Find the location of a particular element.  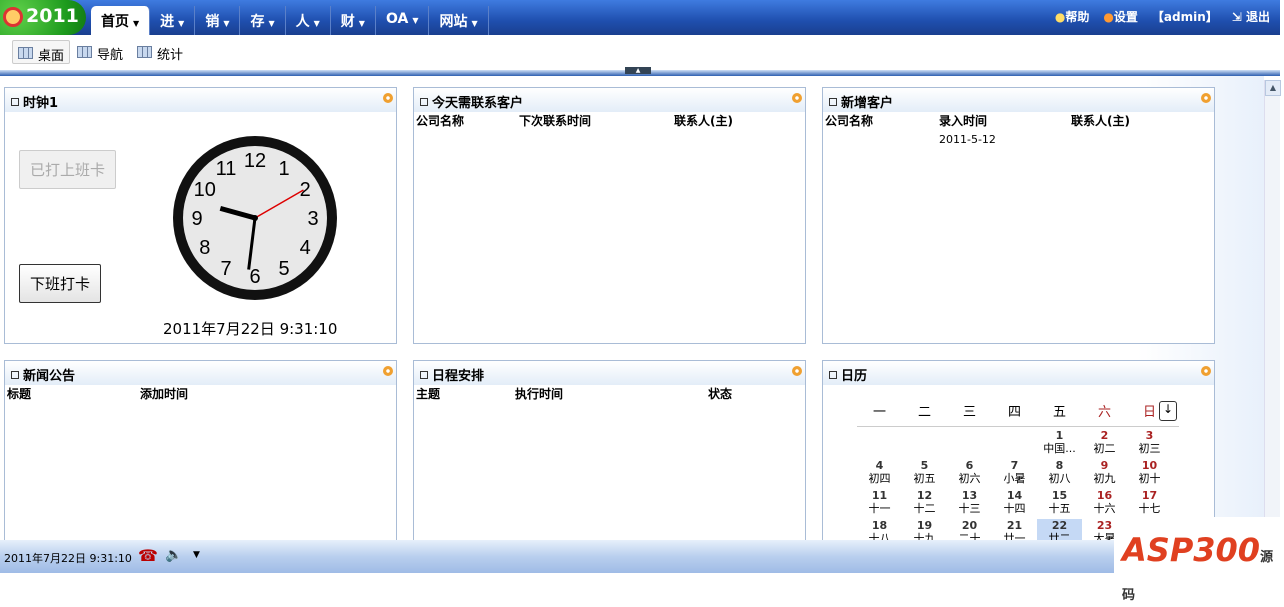

nav-label: 网站 is located at coordinates (453, 22).